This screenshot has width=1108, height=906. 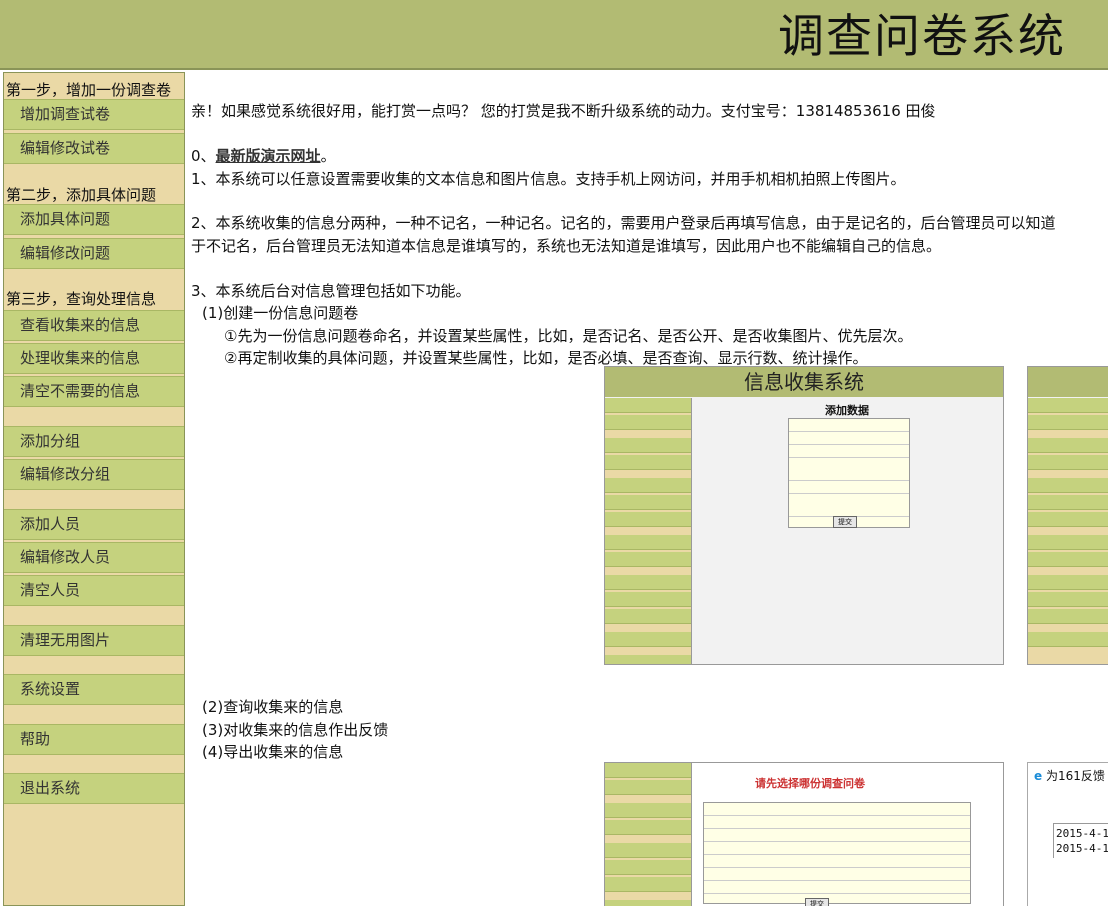 What do you see at coordinates (268, 156) in the screenshot?
I see `demo-link: 最新版演示网址` at bounding box center [268, 156].